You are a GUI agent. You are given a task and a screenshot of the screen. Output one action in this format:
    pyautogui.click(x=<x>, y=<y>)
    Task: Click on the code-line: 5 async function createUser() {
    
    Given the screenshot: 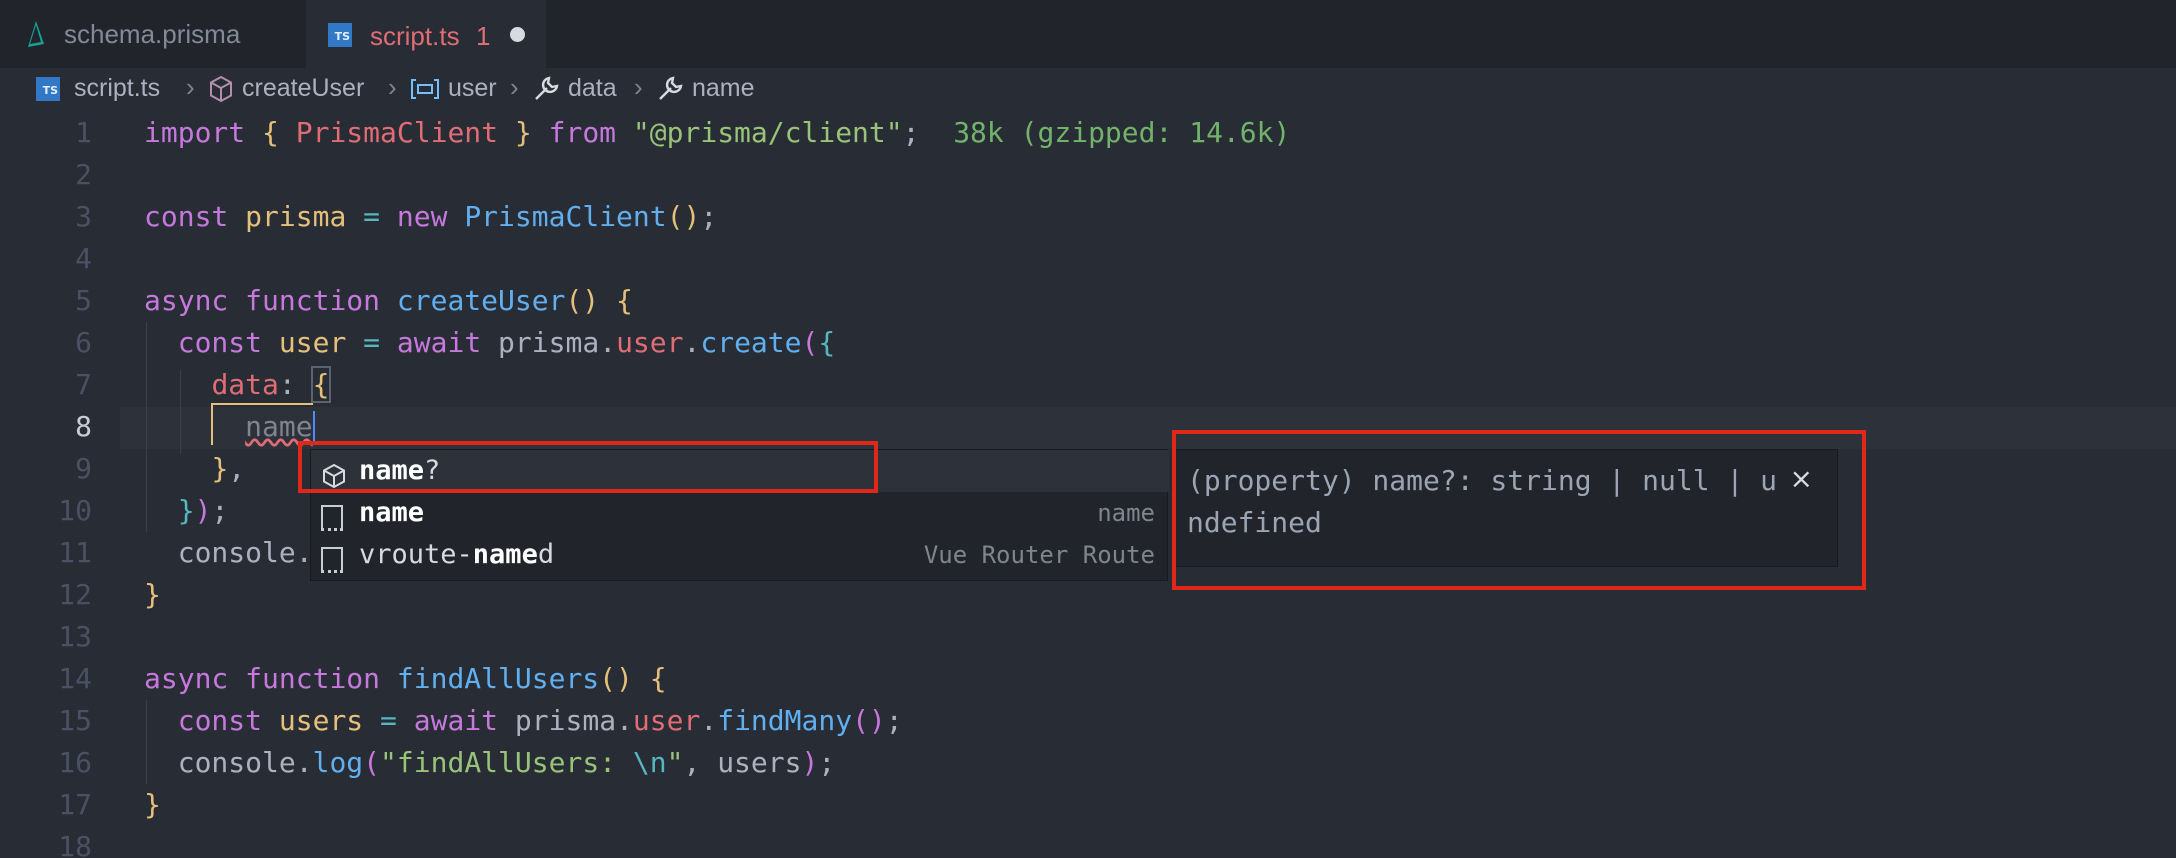 What is the action you would take?
    pyautogui.click(x=1088, y=301)
    